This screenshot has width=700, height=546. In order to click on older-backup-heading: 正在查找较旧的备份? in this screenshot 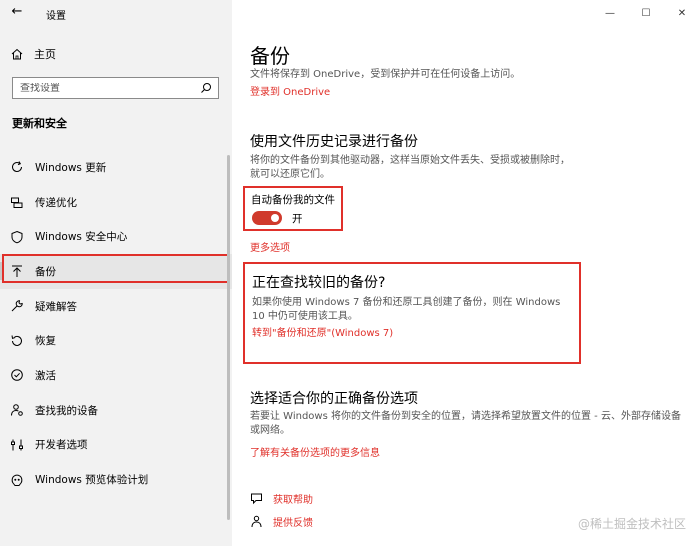, I will do `click(319, 283)`.